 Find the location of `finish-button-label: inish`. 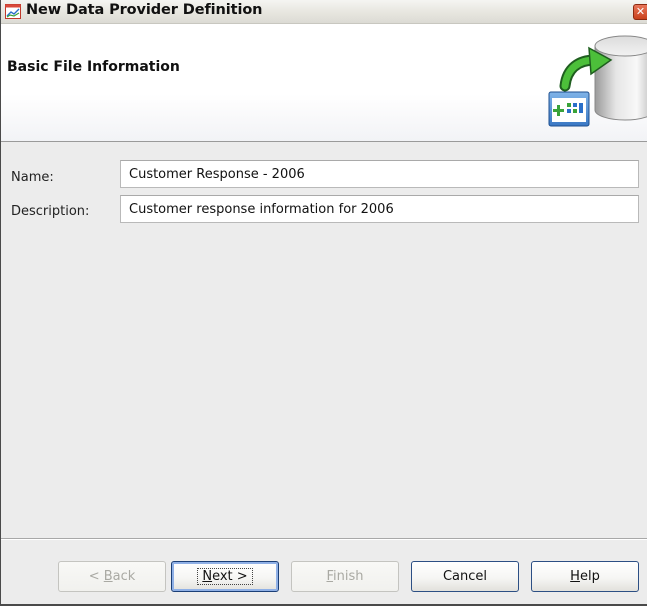

finish-button-label: inish is located at coordinates (348, 576).